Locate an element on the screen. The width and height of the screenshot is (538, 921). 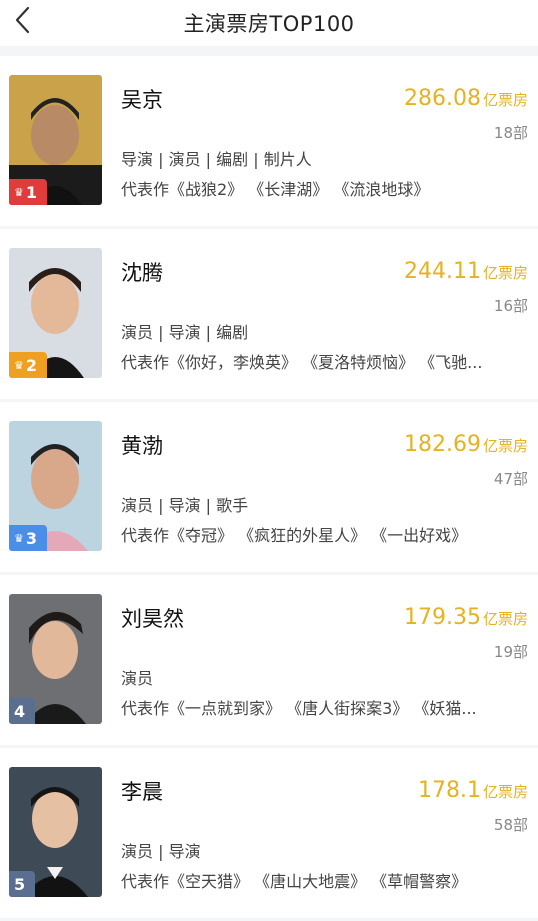
actor-roles: 演员 | 导演 | 编剧 is located at coordinates (185, 332).